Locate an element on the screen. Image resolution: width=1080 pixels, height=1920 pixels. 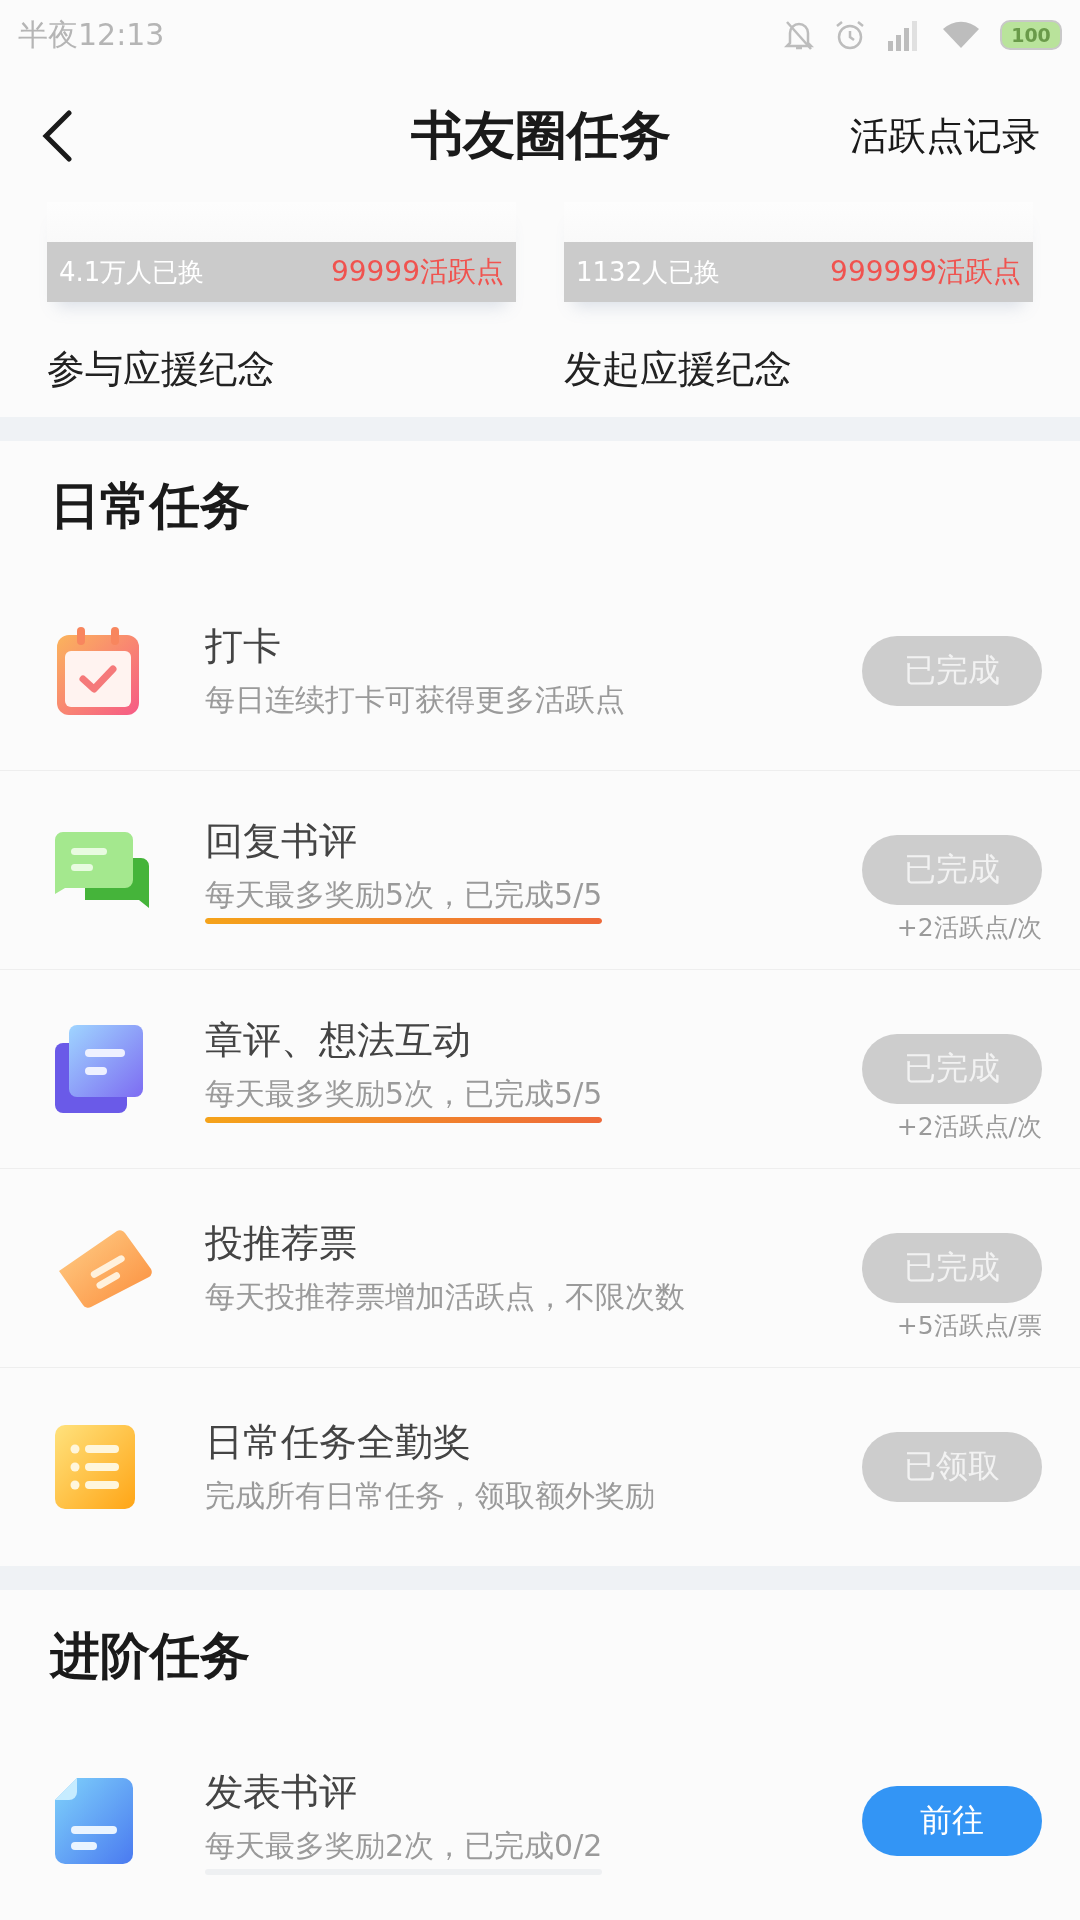
section-title: 日常任务 is located at coordinates (150, 506).